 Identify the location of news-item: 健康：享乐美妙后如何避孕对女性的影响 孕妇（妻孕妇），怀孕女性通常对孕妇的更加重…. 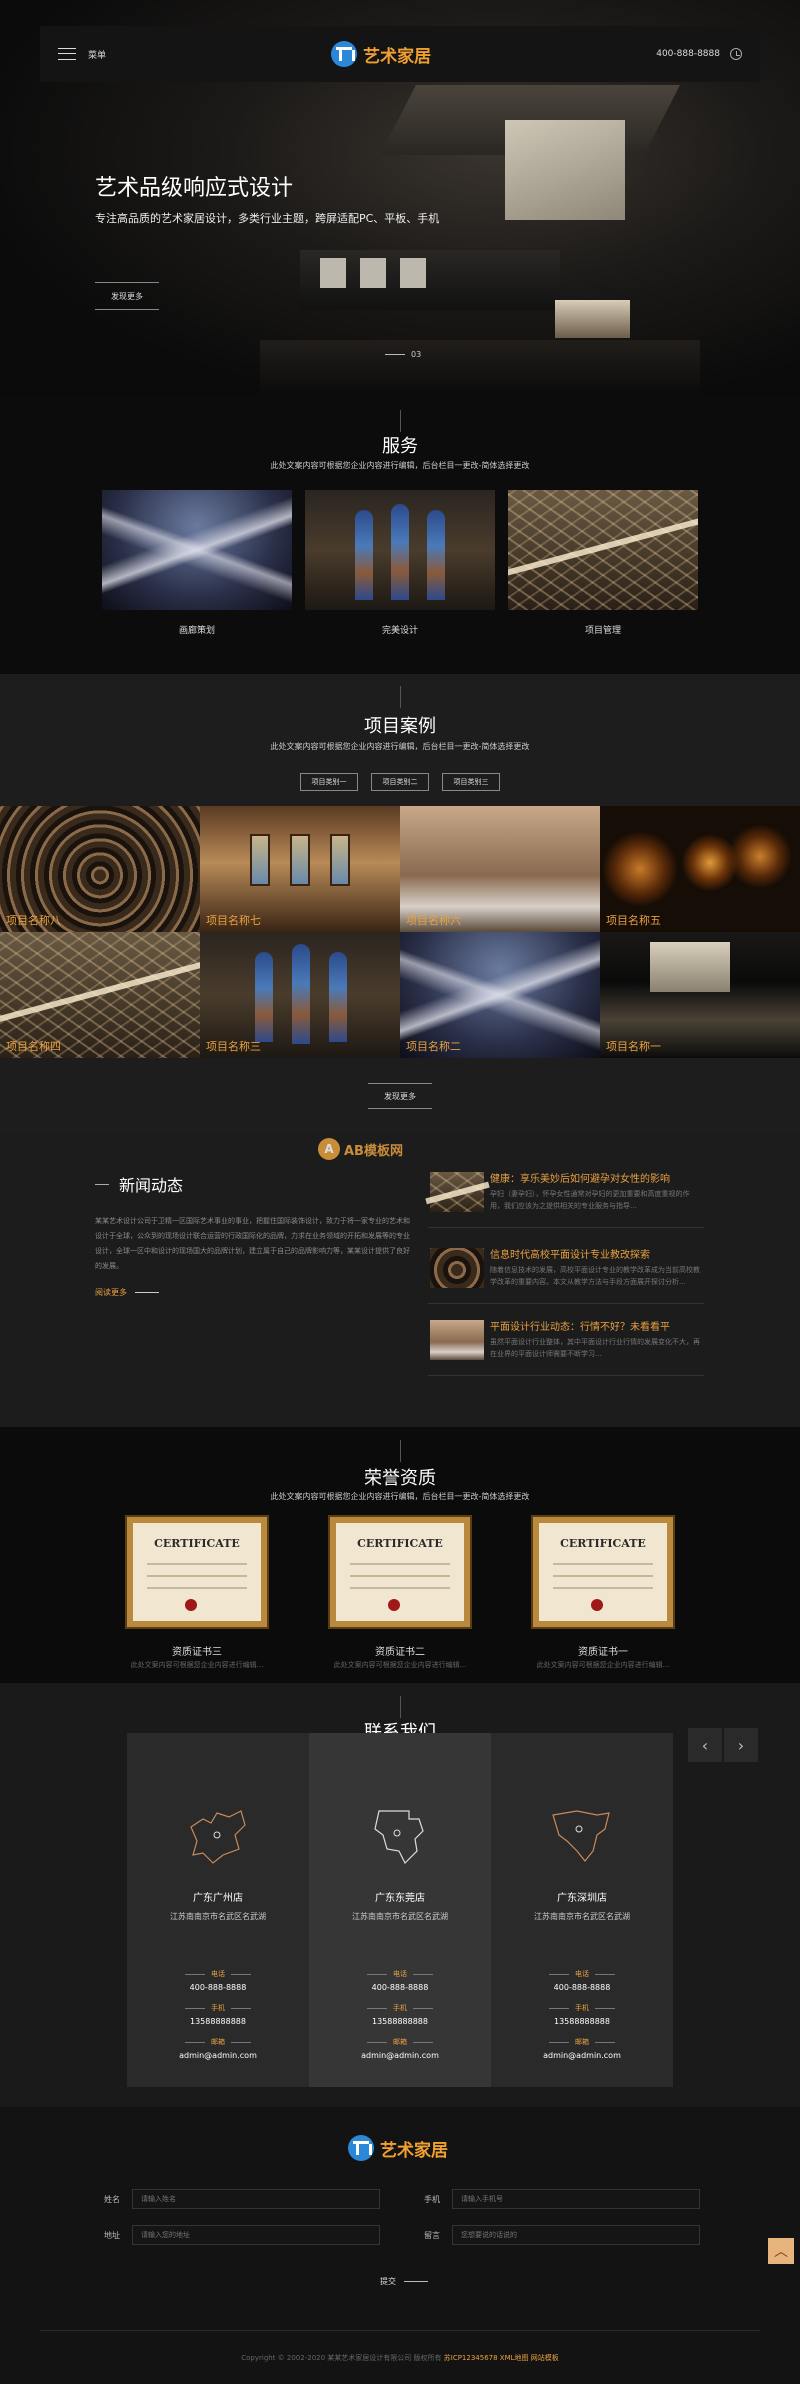
(566, 1198).